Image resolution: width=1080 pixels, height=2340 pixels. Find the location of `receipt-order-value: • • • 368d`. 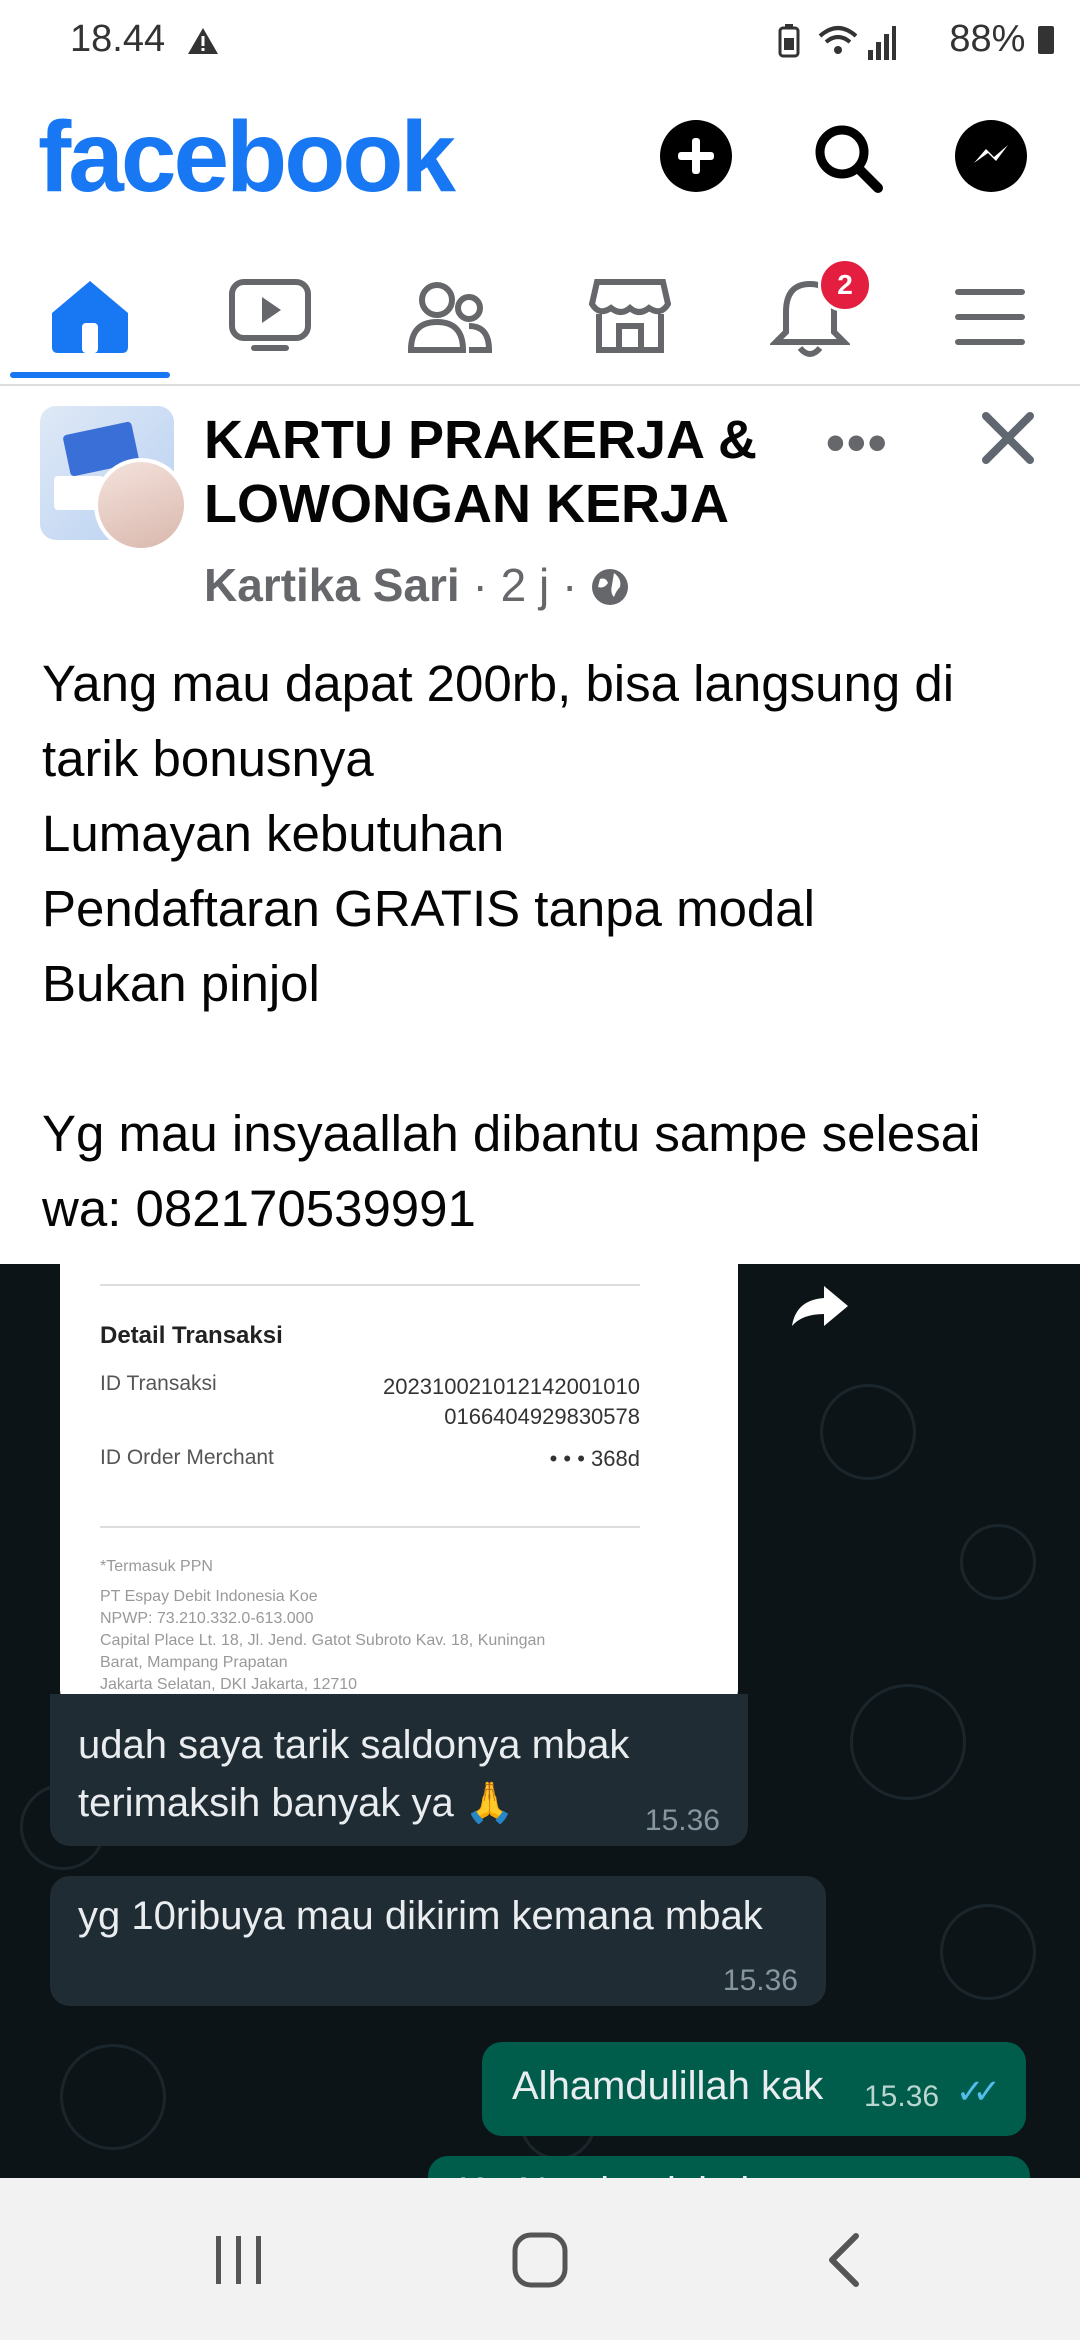

receipt-order-value: • • • 368d is located at coordinates (594, 1458).